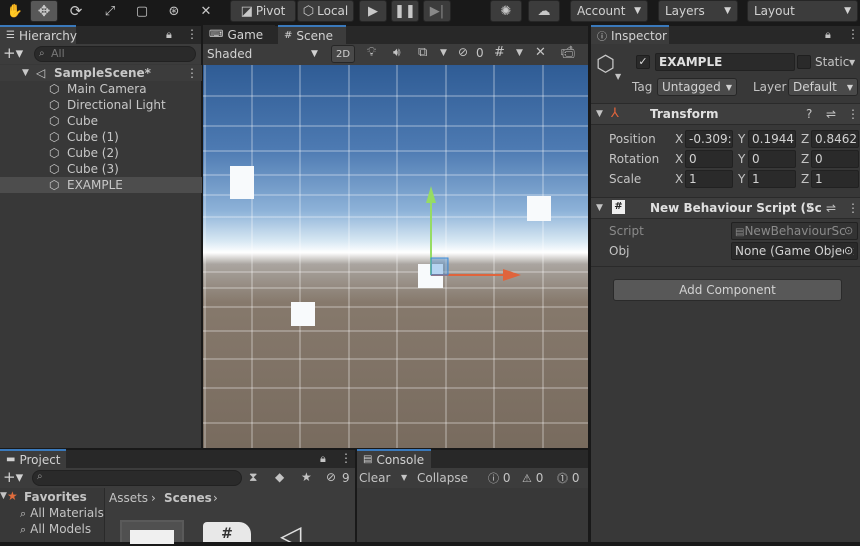 Image resolution: width=860 pixels, height=546 pixels. Describe the element at coordinates (519, 53) in the screenshot. I see `grid-dropdown-icon: ▼` at that location.